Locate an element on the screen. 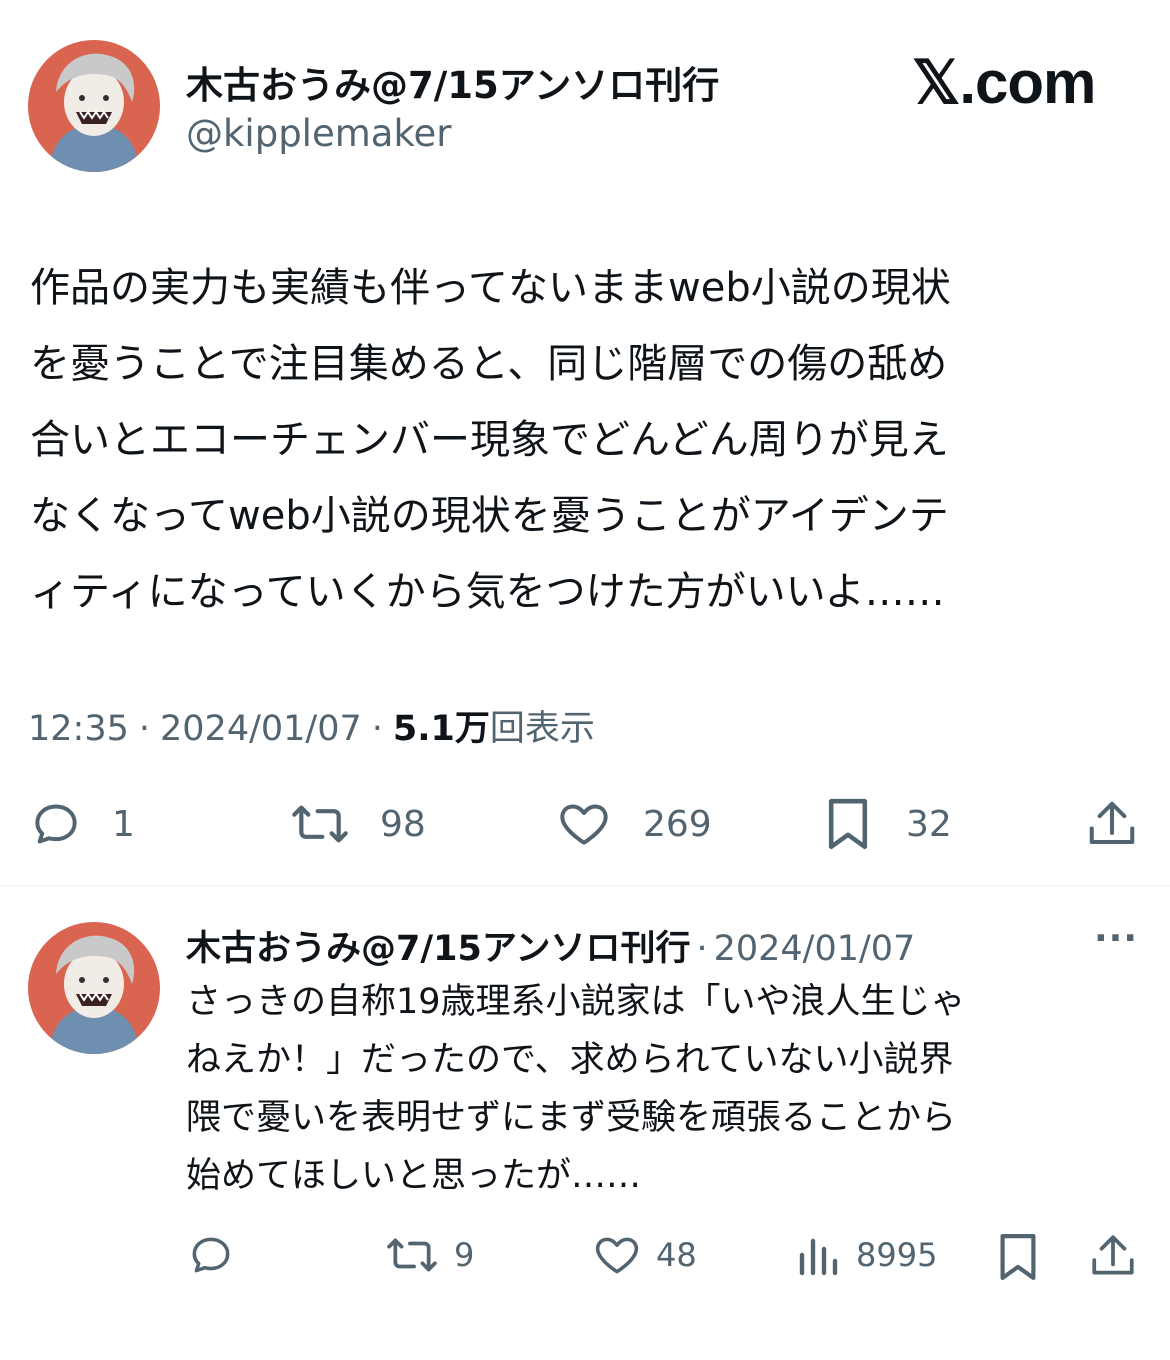  reply-text-line: 隈で憂いを表明せずにまず受験を頑張ることから is located at coordinates (571, 1118).